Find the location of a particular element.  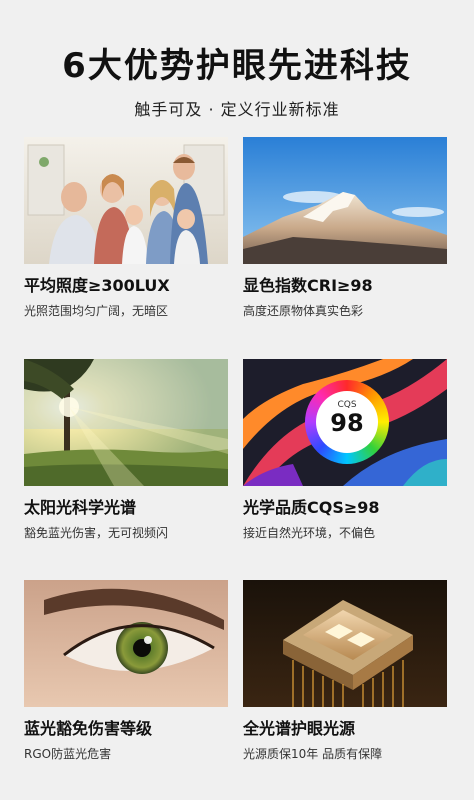

mountain-photo is located at coordinates (345, 200).